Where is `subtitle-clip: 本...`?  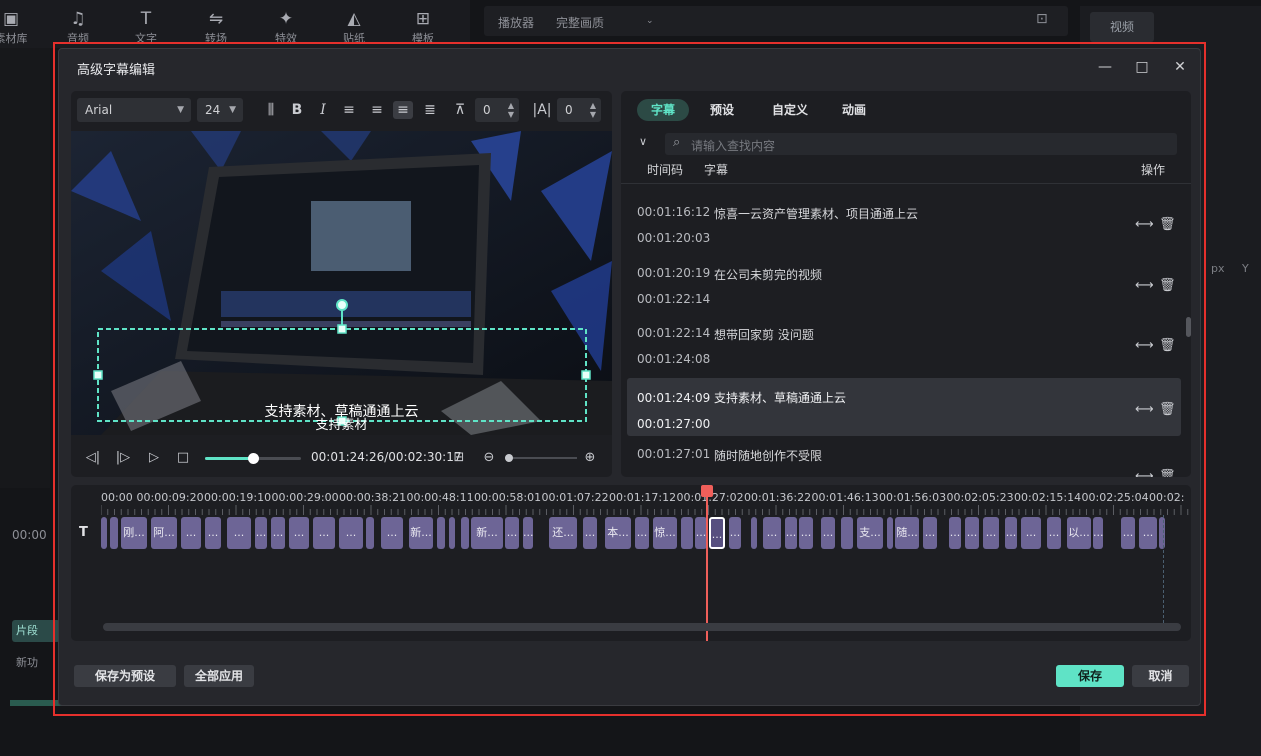 subtitle-clip: 本... is located at coordinates (618, 533).